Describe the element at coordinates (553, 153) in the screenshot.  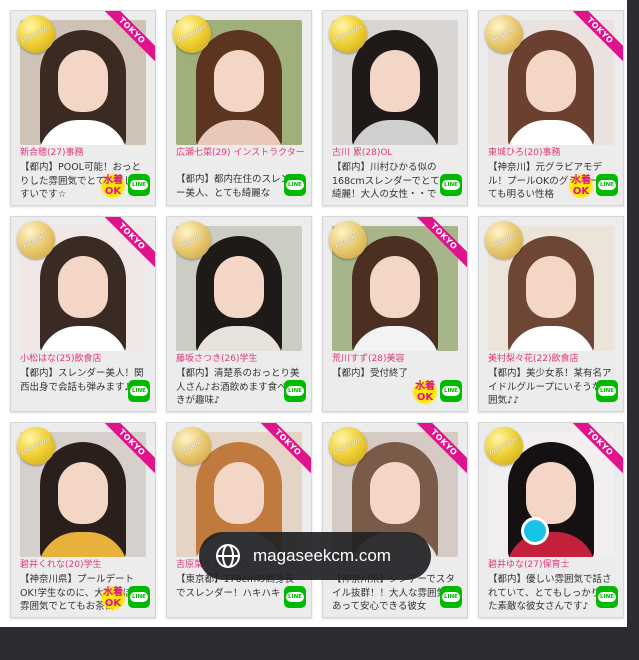
I see `cast-name: 東城ひろ(20)事務` at that location.